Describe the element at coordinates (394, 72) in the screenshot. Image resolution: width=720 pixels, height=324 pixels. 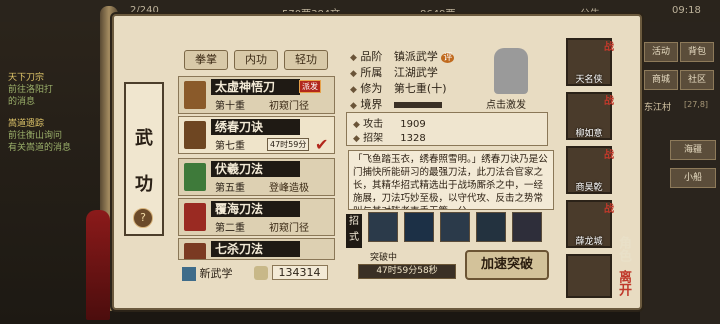
I see `belong-row: ◆ 所属 江湖武学` at that location.